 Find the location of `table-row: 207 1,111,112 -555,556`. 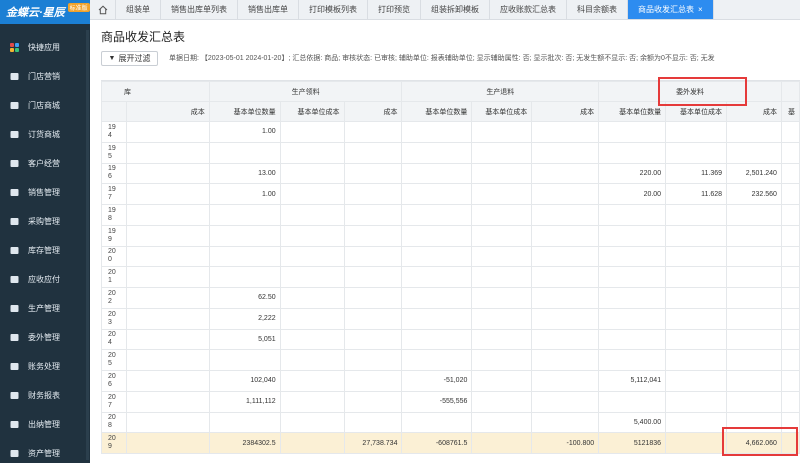

table-row: 207 1,111,112 -555,556 is located at coordinates (450, 401).